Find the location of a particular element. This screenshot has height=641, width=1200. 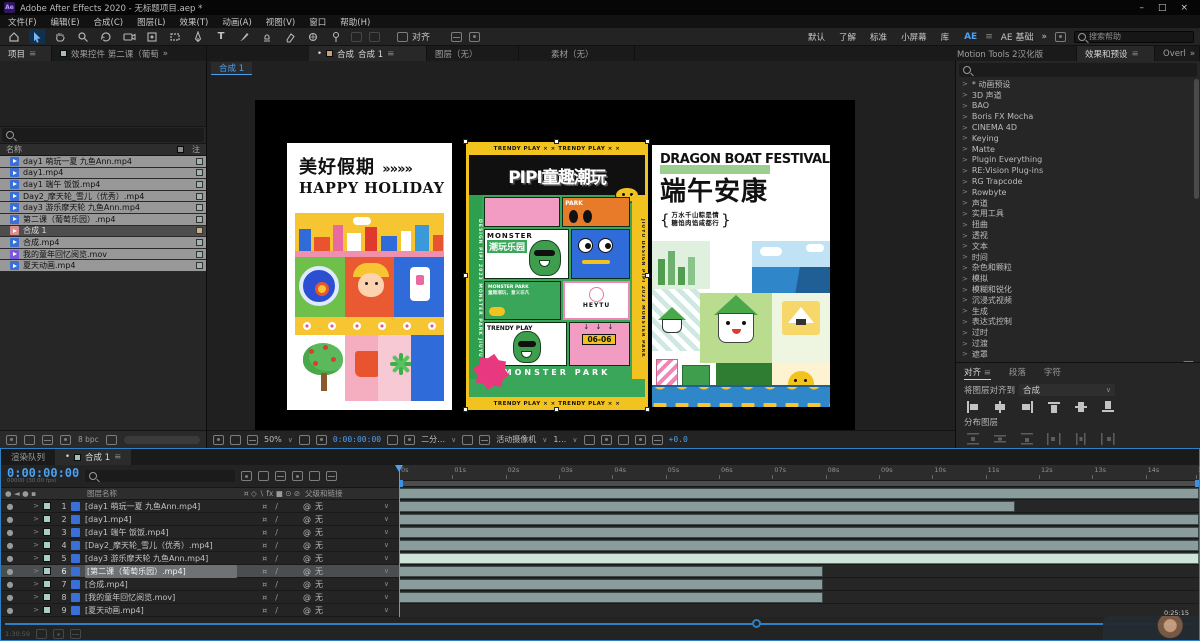

layer-row: ● > 4 [Day2_摩天轮_雪儿（优秀）.mp4] ¤ / @ 无 ∨ is located at coordinates (200, 545).